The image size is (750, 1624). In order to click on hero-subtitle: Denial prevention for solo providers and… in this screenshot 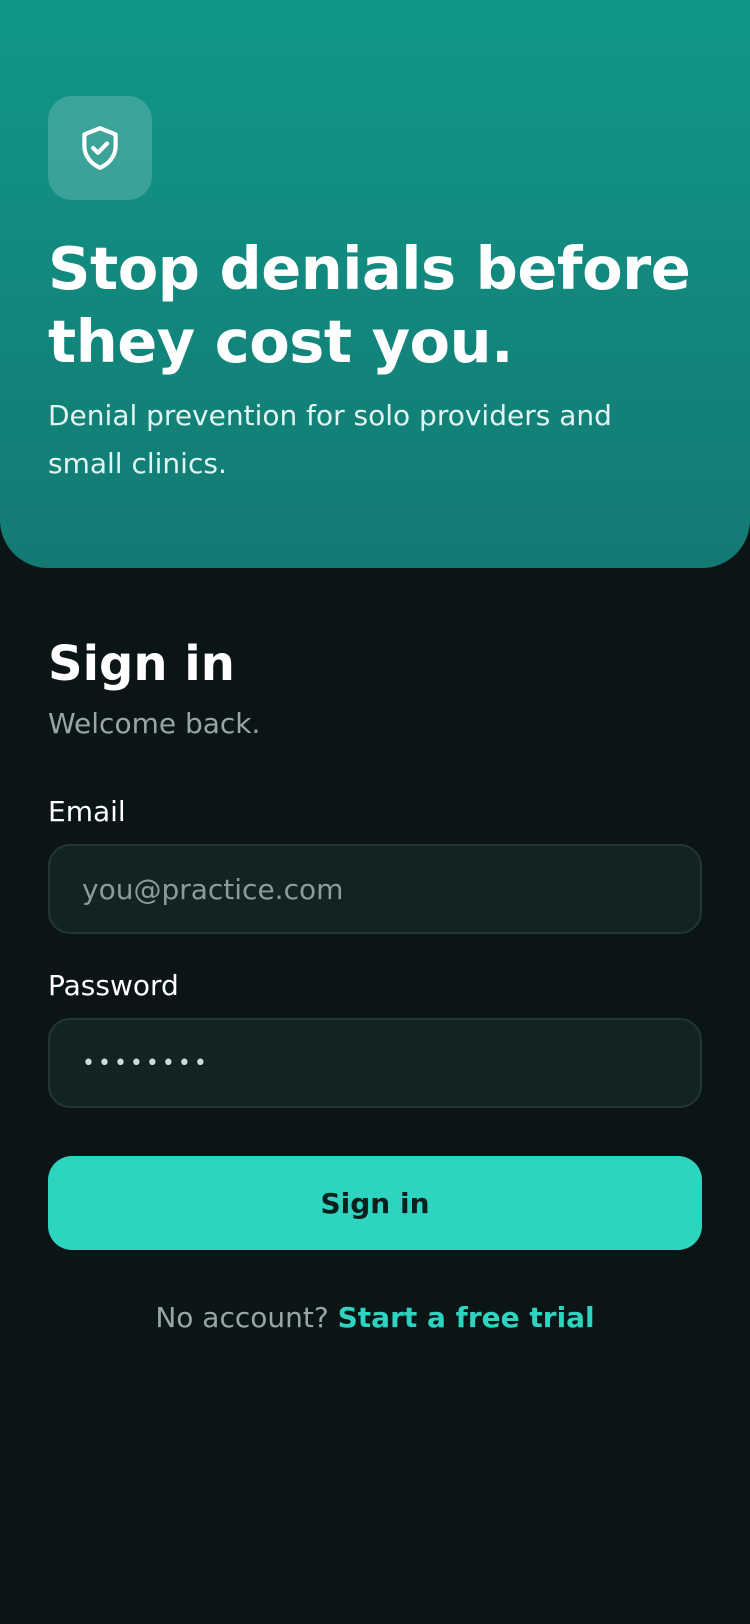, I will do `click(330, 439)`.